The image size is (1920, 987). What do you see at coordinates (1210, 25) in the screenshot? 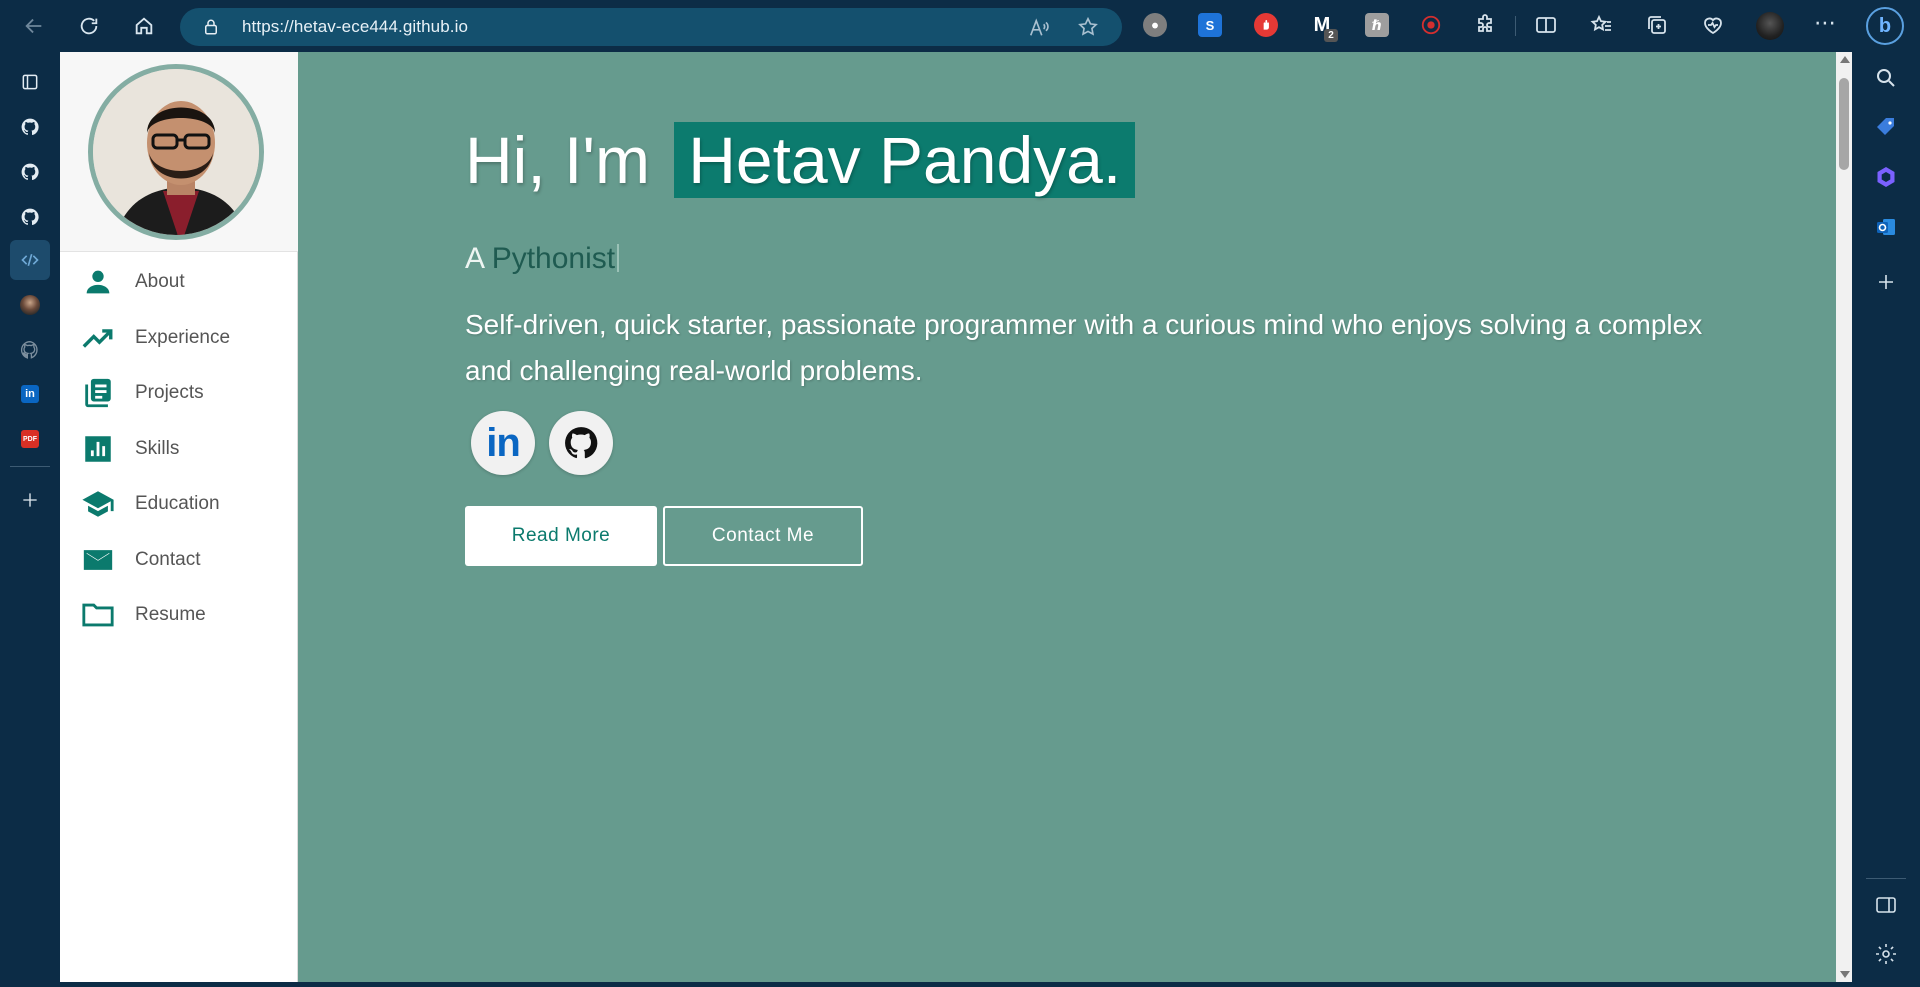
I see `extension-s-icon: S` at bounding box center [1210, 25].